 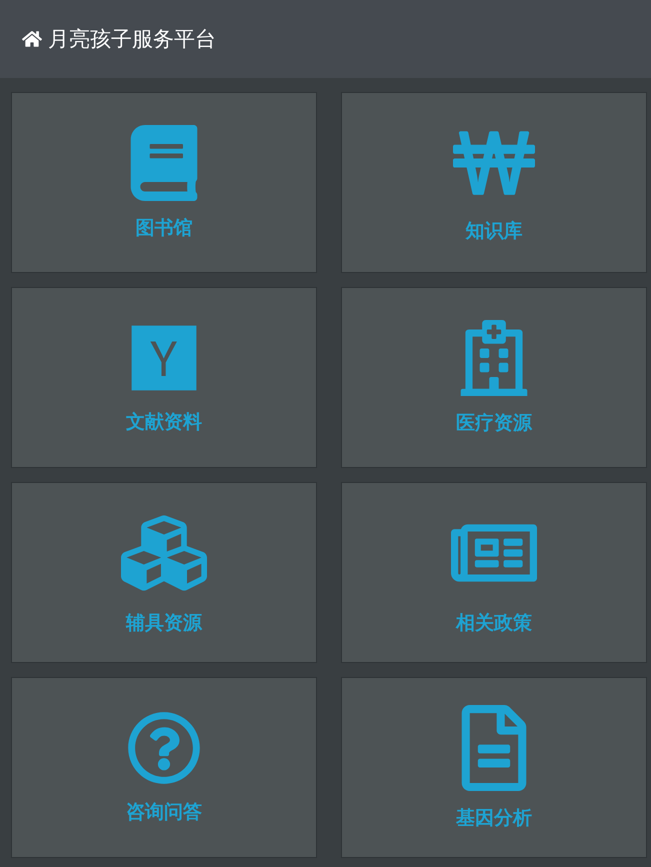 I want to click on menu-tile: 知识库, so click(x=494, y=182).